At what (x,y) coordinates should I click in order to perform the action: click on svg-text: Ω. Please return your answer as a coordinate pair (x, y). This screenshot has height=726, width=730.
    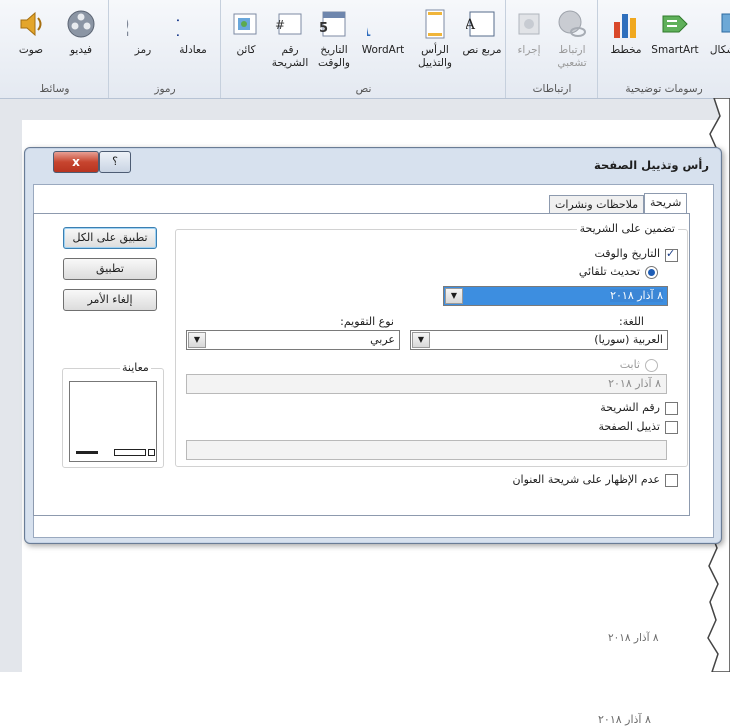
    Looking at the image, I should click on (128, 24).